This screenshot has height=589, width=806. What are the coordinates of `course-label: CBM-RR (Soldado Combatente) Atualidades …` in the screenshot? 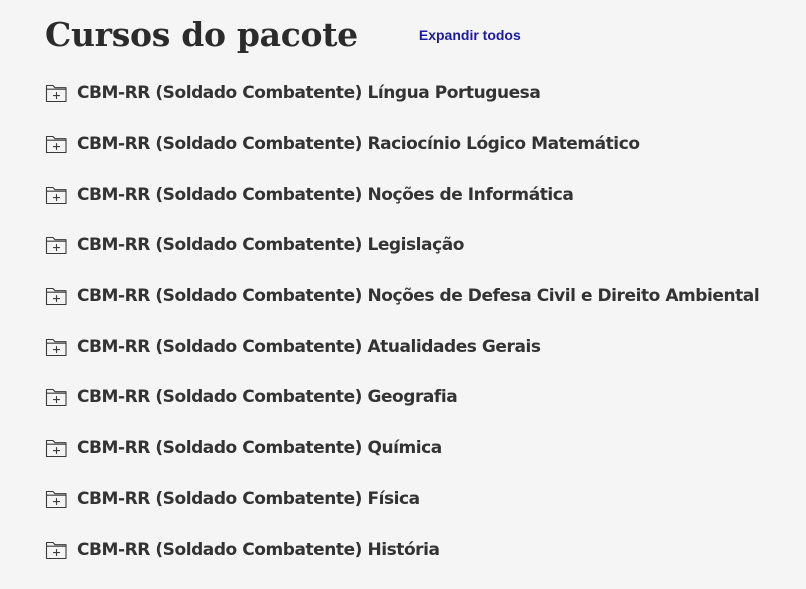 It's located at (309, 347).